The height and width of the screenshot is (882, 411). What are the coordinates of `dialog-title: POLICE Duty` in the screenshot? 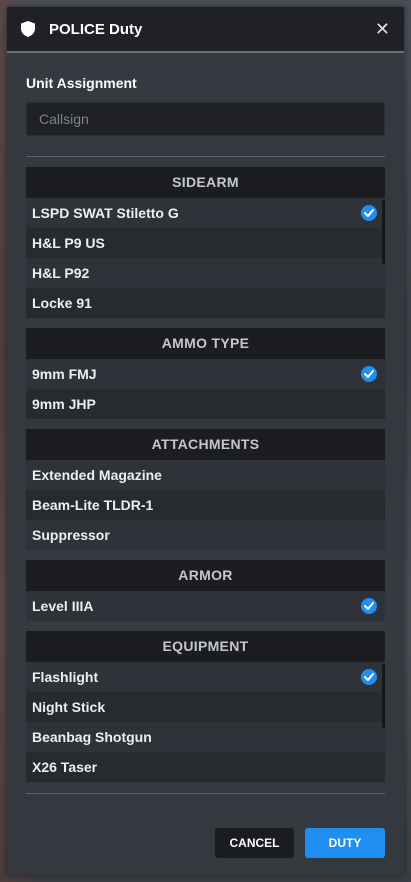 It's located at (96, 29).